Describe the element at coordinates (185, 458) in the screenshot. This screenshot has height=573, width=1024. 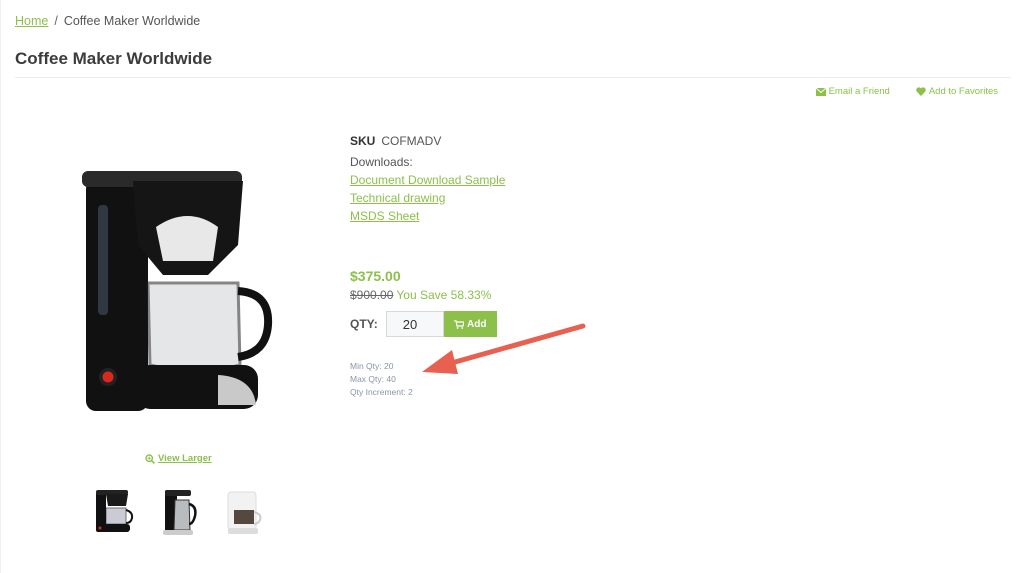
I see `view-larger-label: View Larger` at that location.